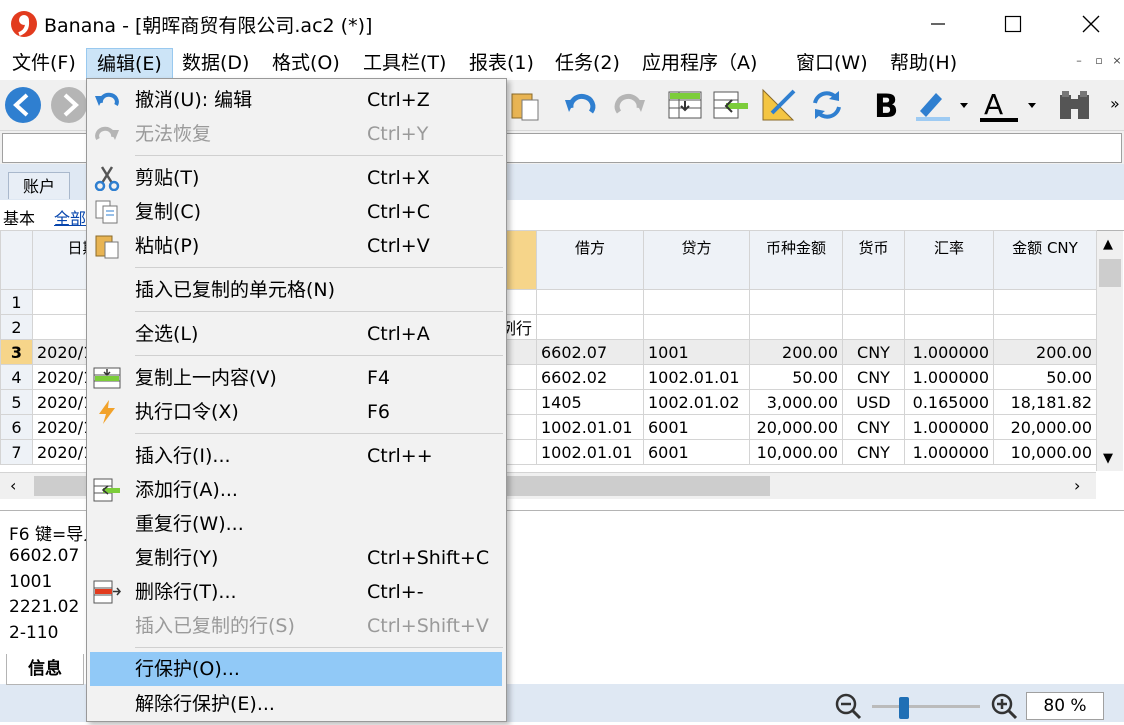  Describe the element at coordinates (16, 302) in the screenshot. I see `row-number: 1` at that location.